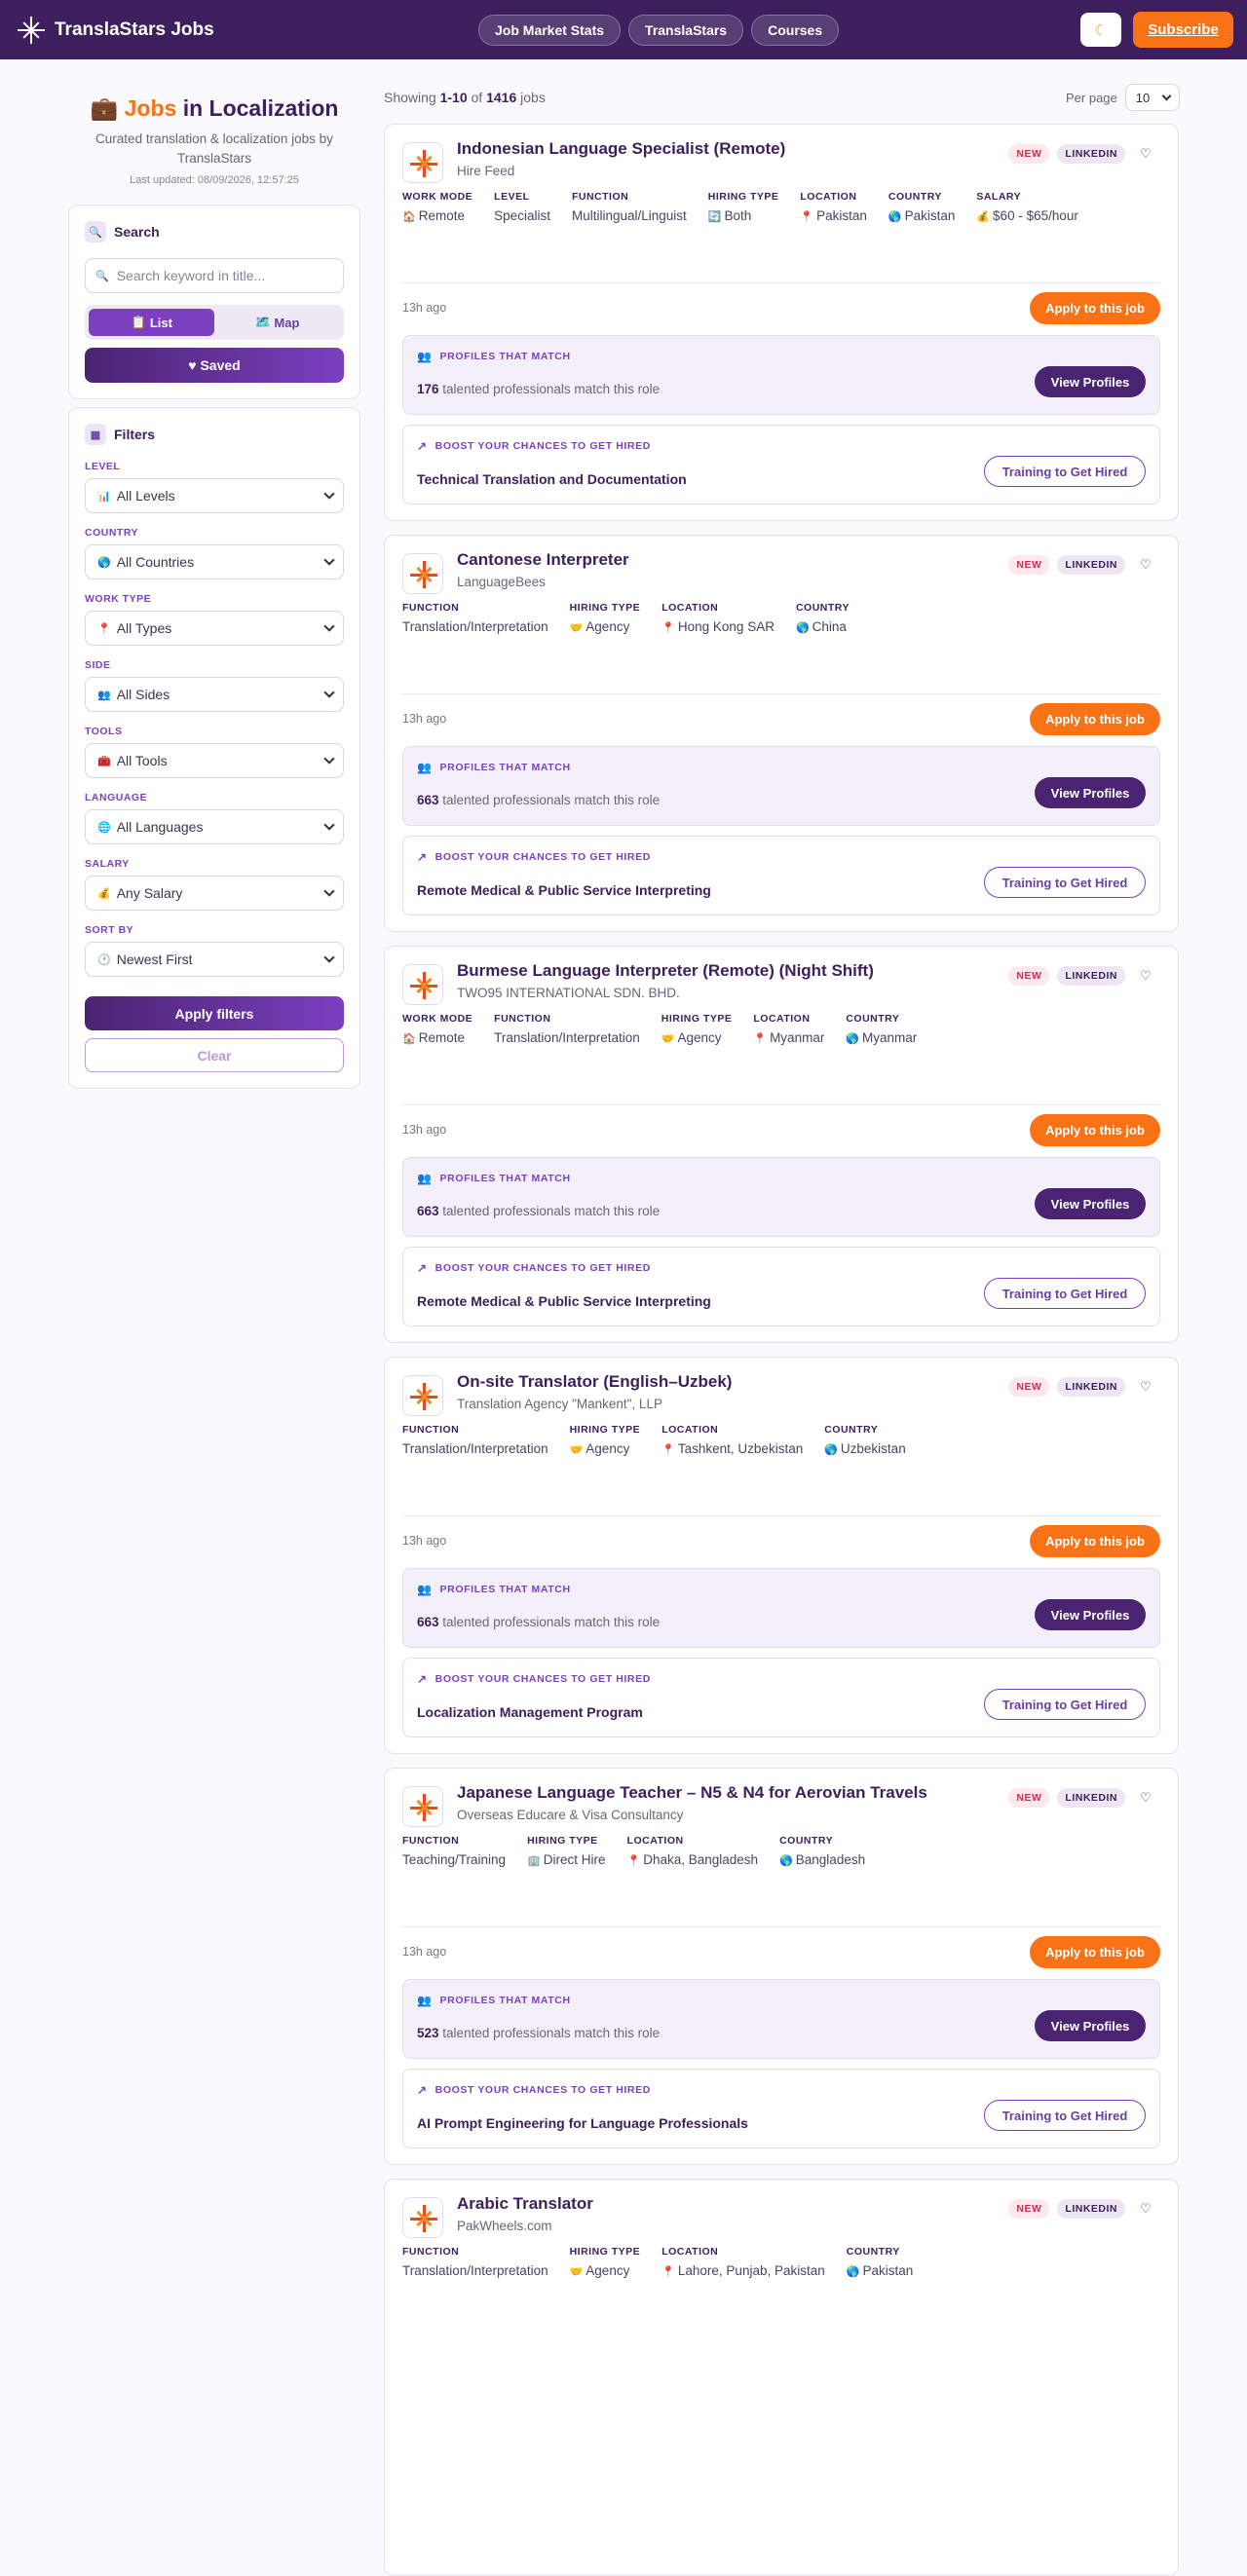  Describe the element at coordinates (437, 1037) in the screenshot. I see `meta-value: 🏠 Remote` at that location.